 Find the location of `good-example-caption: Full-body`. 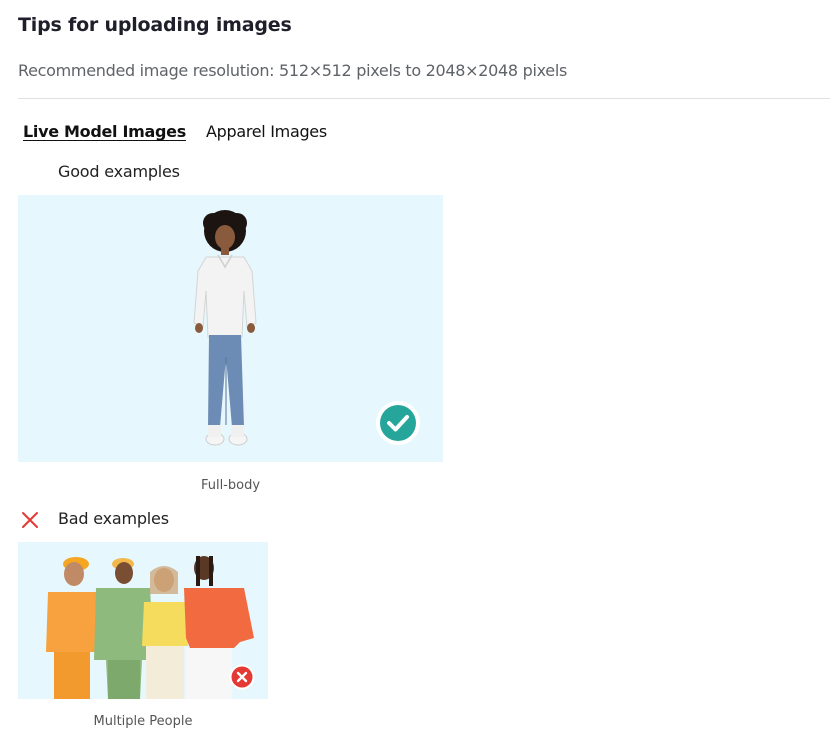

good-example-caption: Full-body is located at coordinates (230, 485).